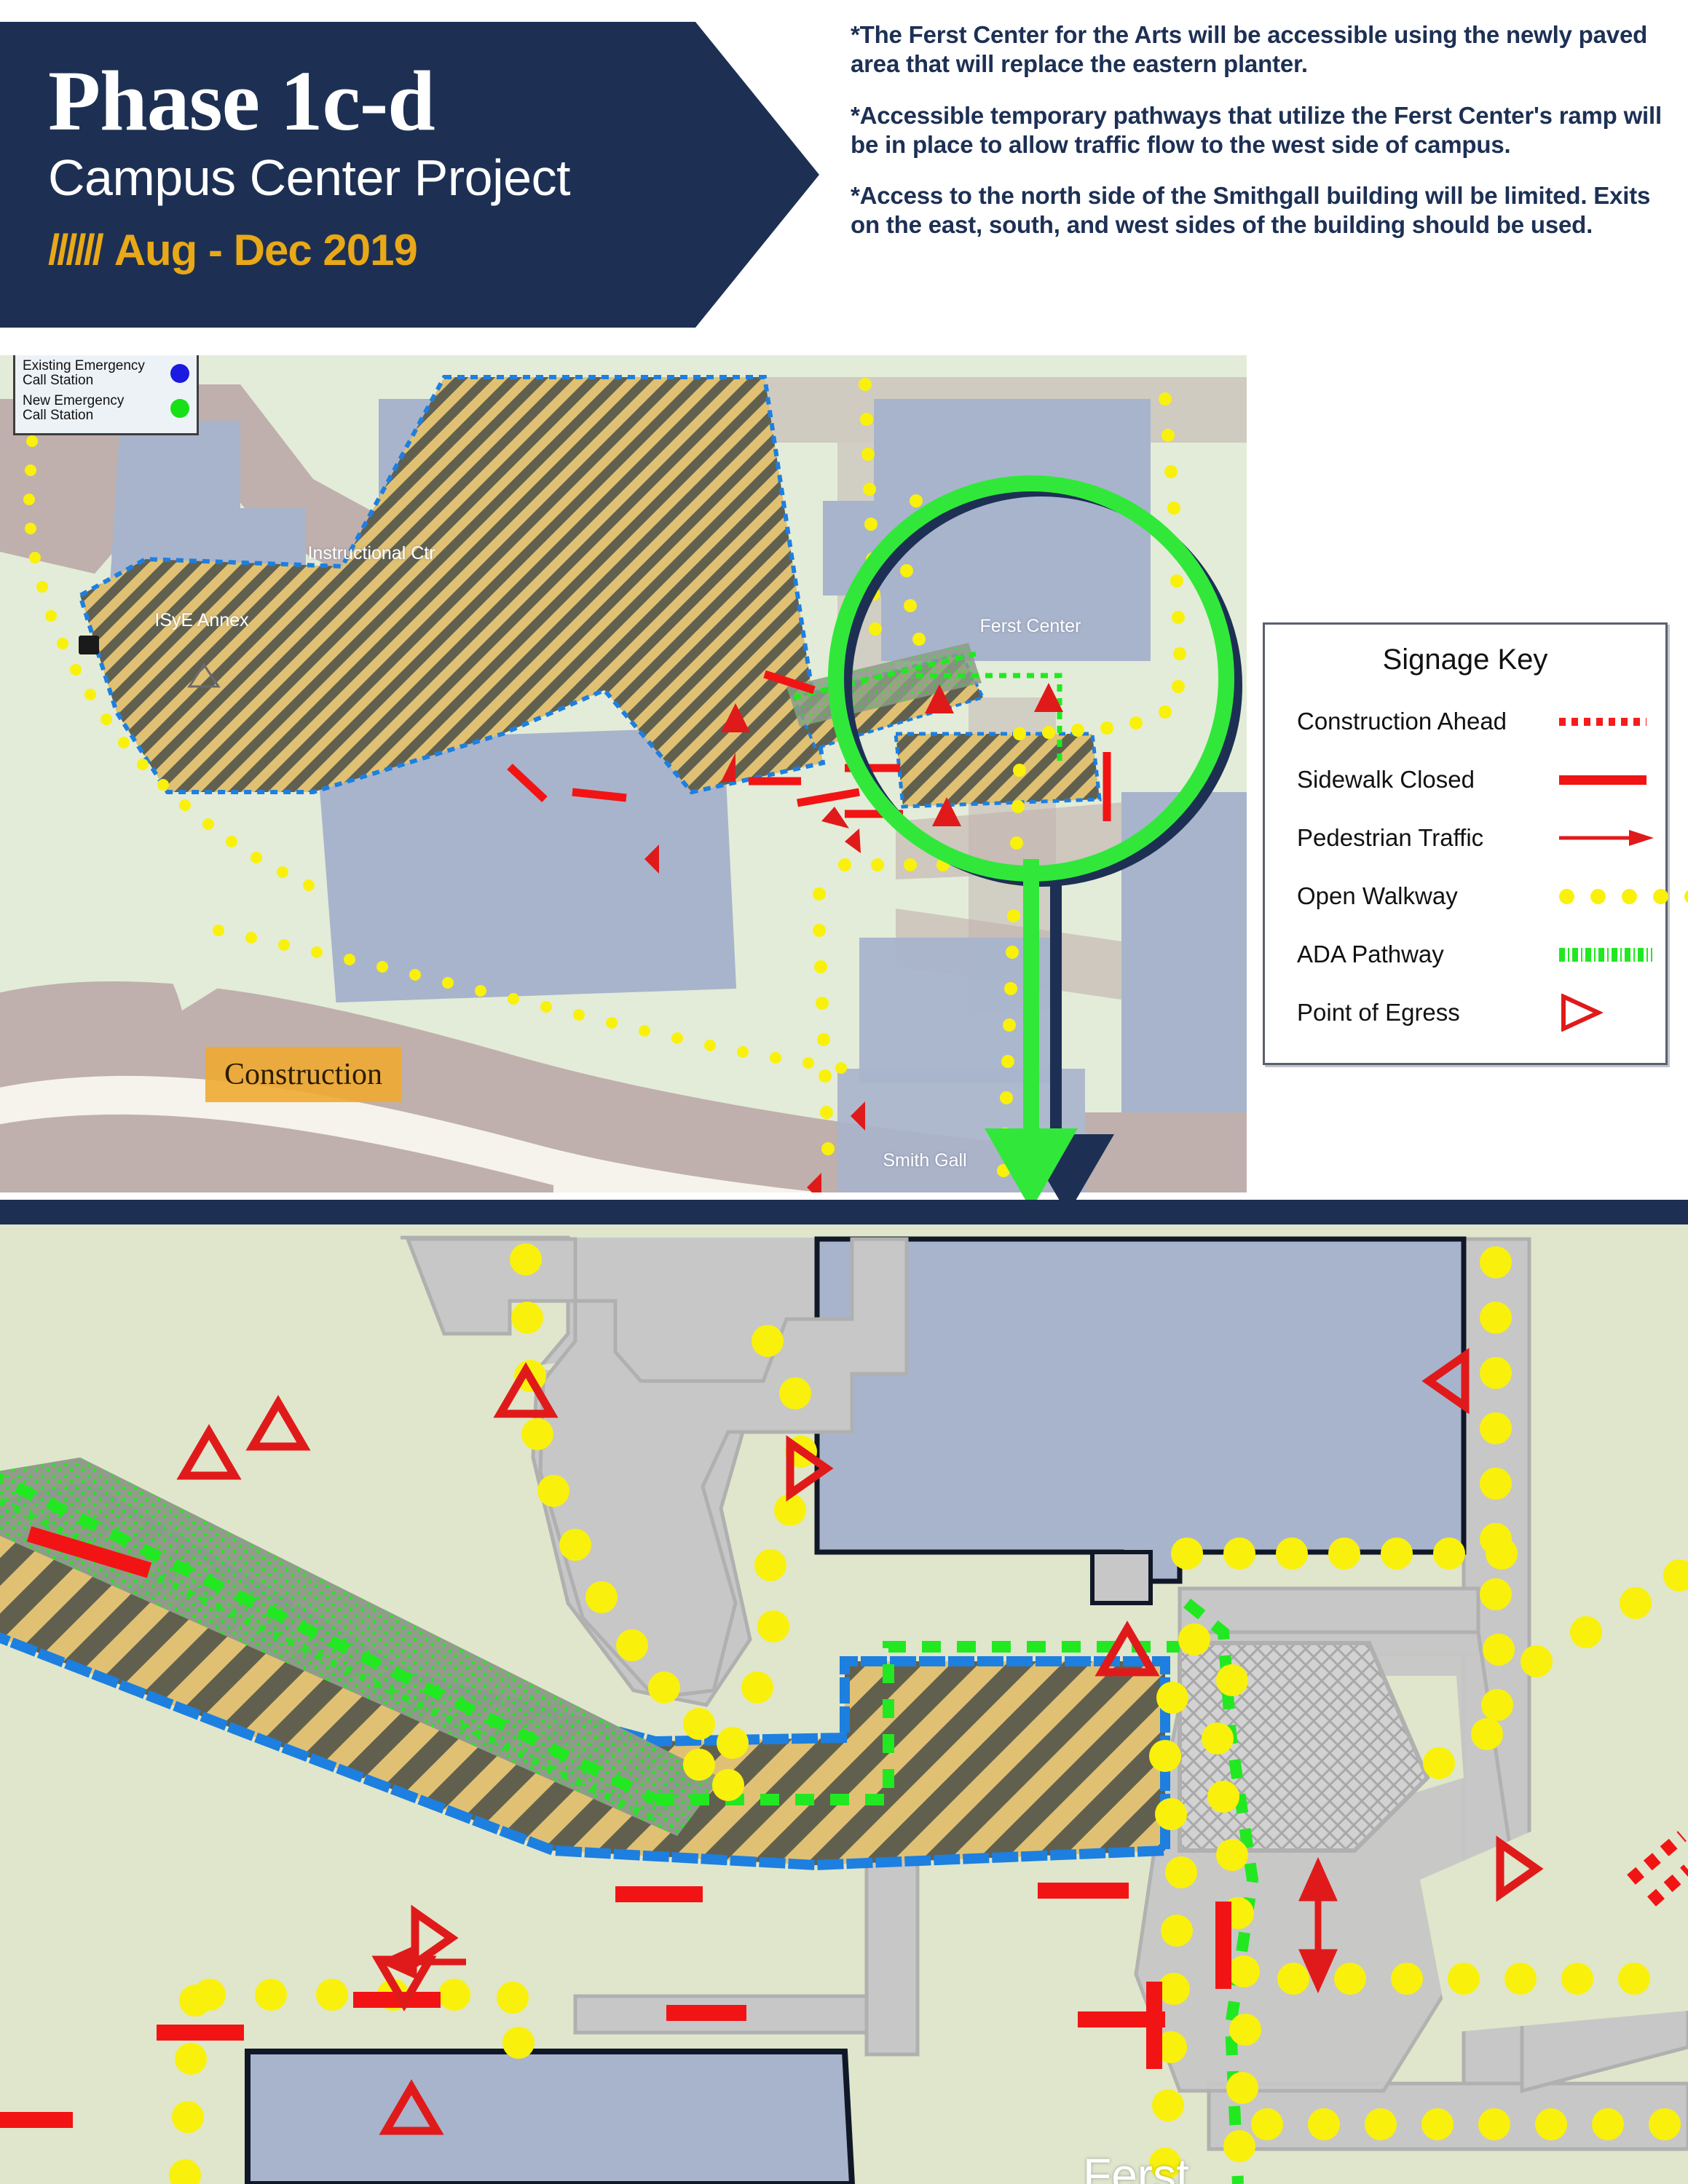  I want to click on signage-key-label: Point of Egress, so click(1378, 1012).